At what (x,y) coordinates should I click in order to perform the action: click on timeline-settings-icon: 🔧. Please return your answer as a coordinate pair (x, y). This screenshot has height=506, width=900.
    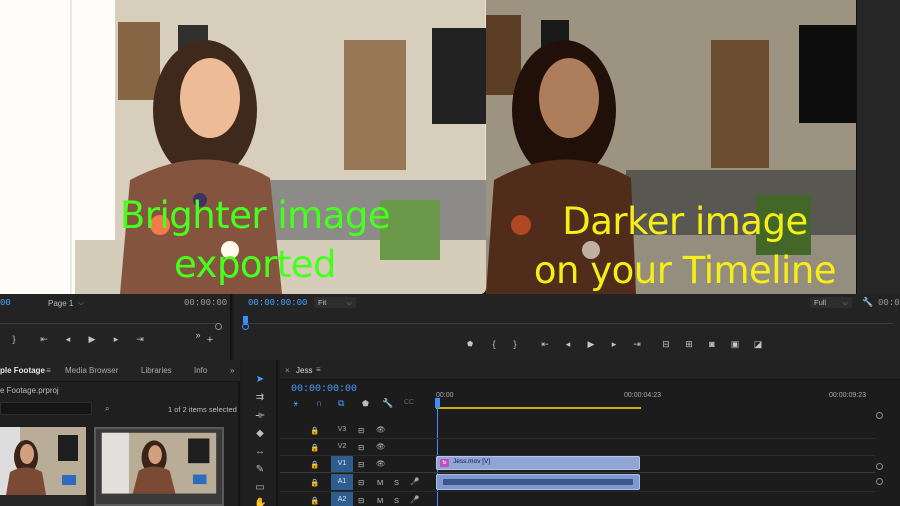
    Looking at the image, I should click on (387, 403).